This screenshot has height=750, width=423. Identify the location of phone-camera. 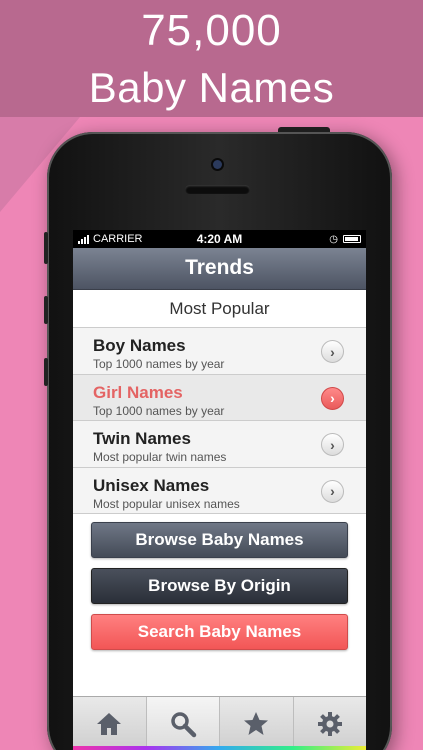
(217, 164).